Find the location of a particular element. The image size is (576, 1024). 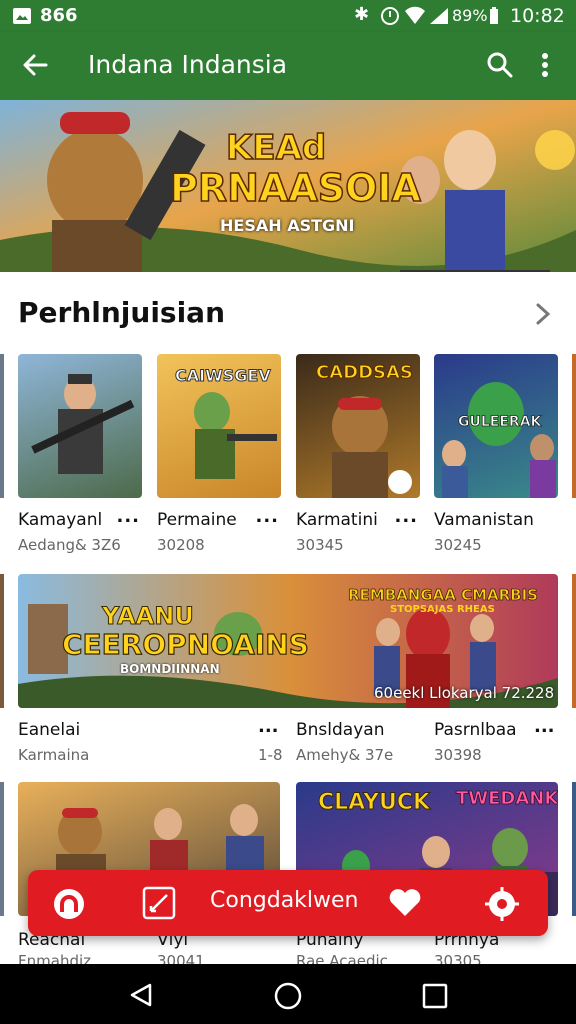

signal-icon is located at coordinates (439, 16).